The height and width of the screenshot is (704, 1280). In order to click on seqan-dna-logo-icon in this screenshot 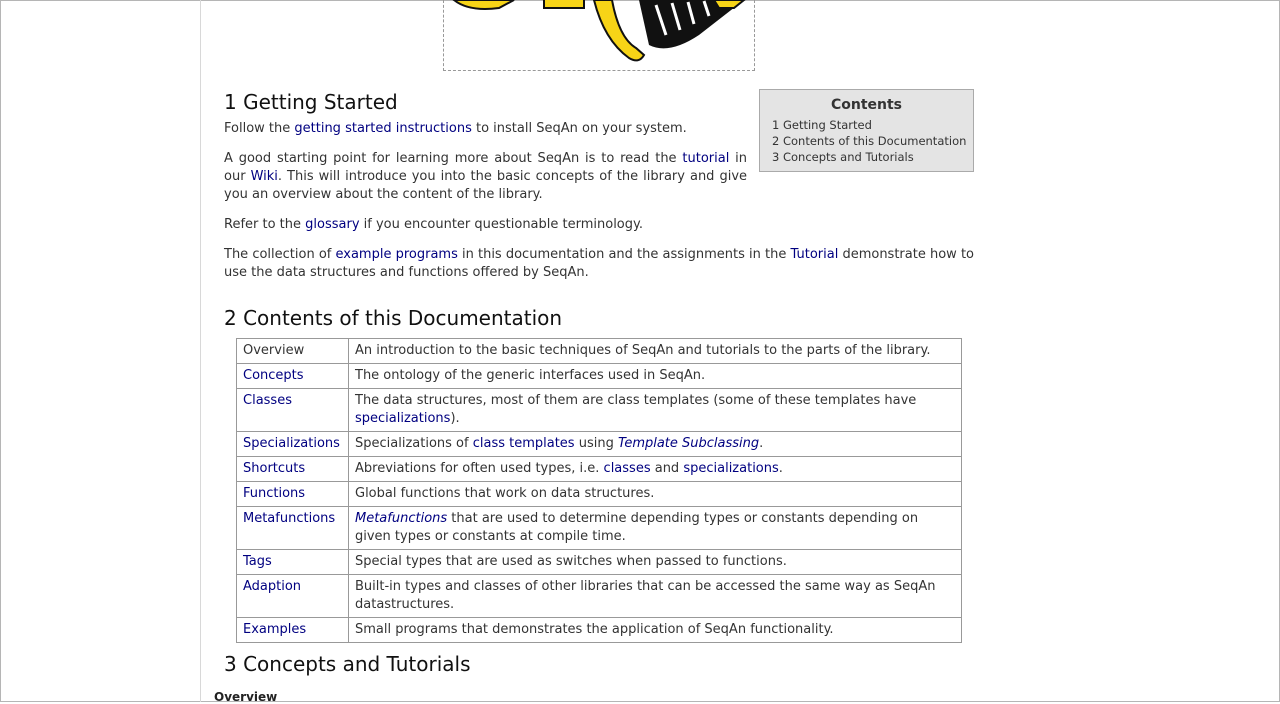, I will do `click(599, 31)`.